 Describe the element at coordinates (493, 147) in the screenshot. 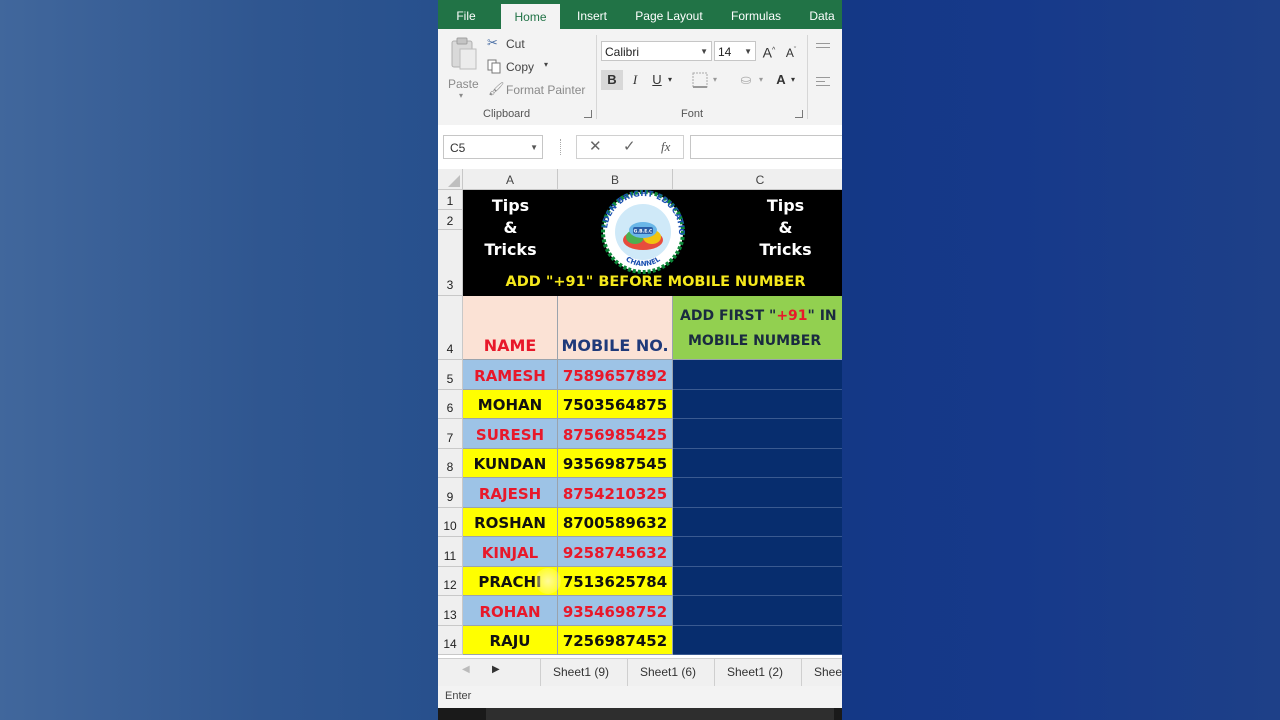

I see `name-box: C5 ▼` at that location.